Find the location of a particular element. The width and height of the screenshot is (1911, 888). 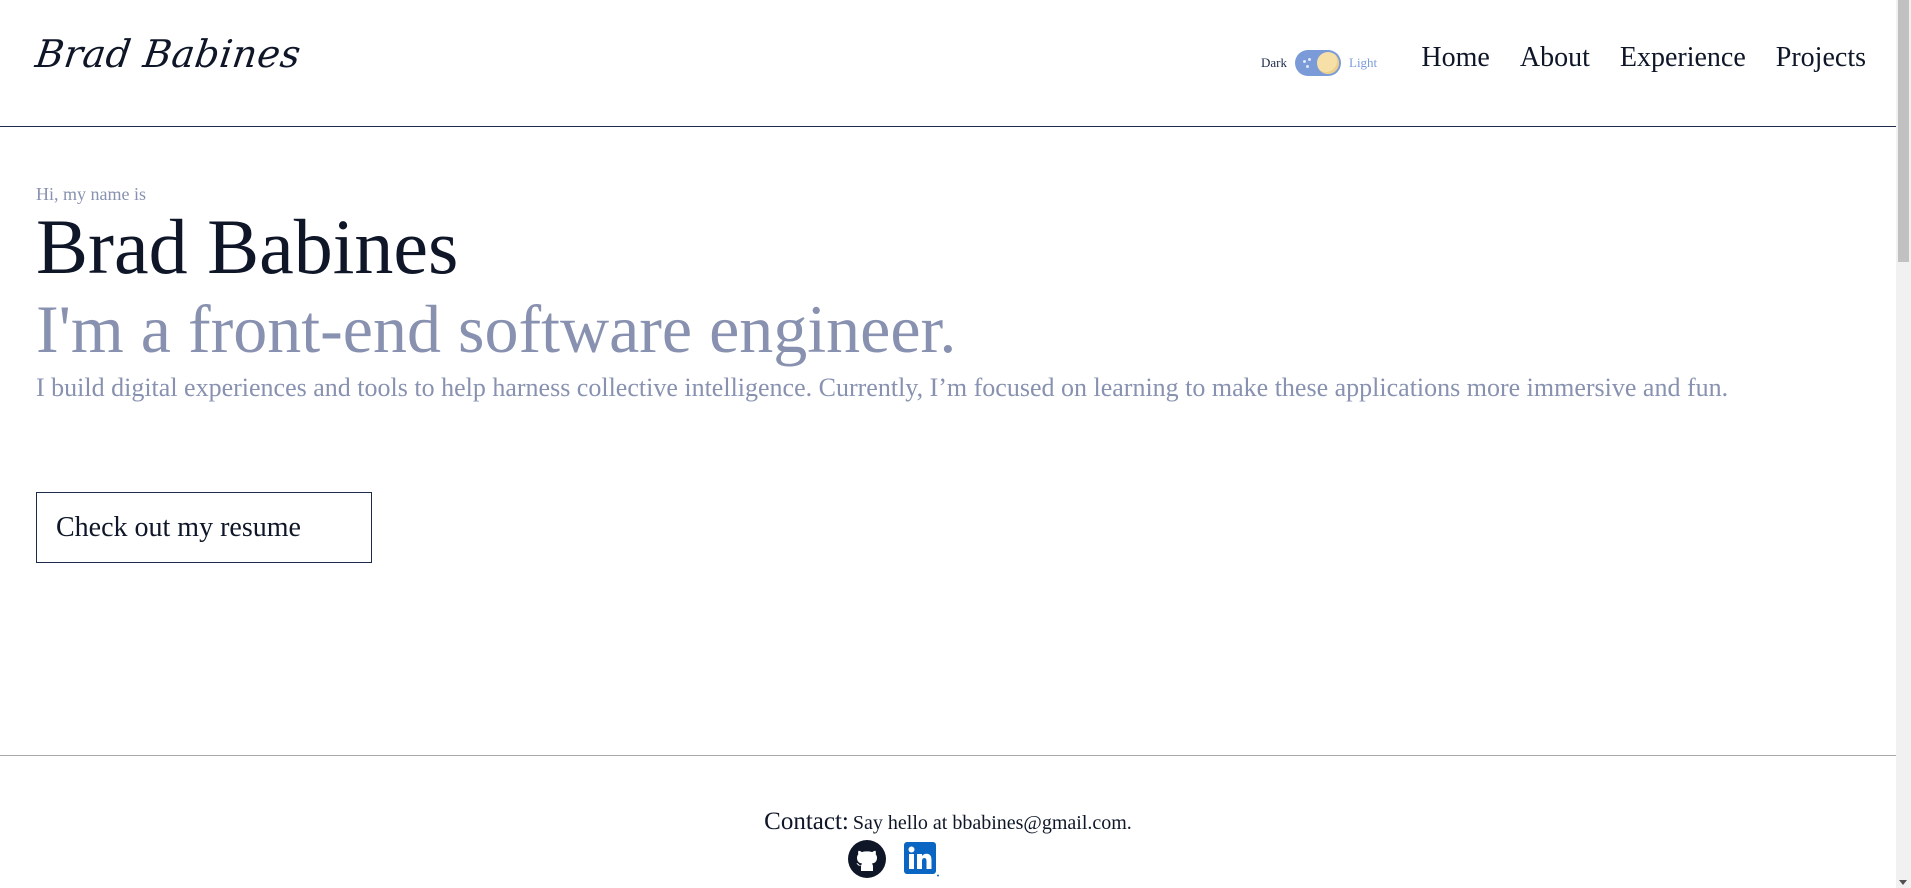

nav-item-about: About is located at coordinates (1555, 58).